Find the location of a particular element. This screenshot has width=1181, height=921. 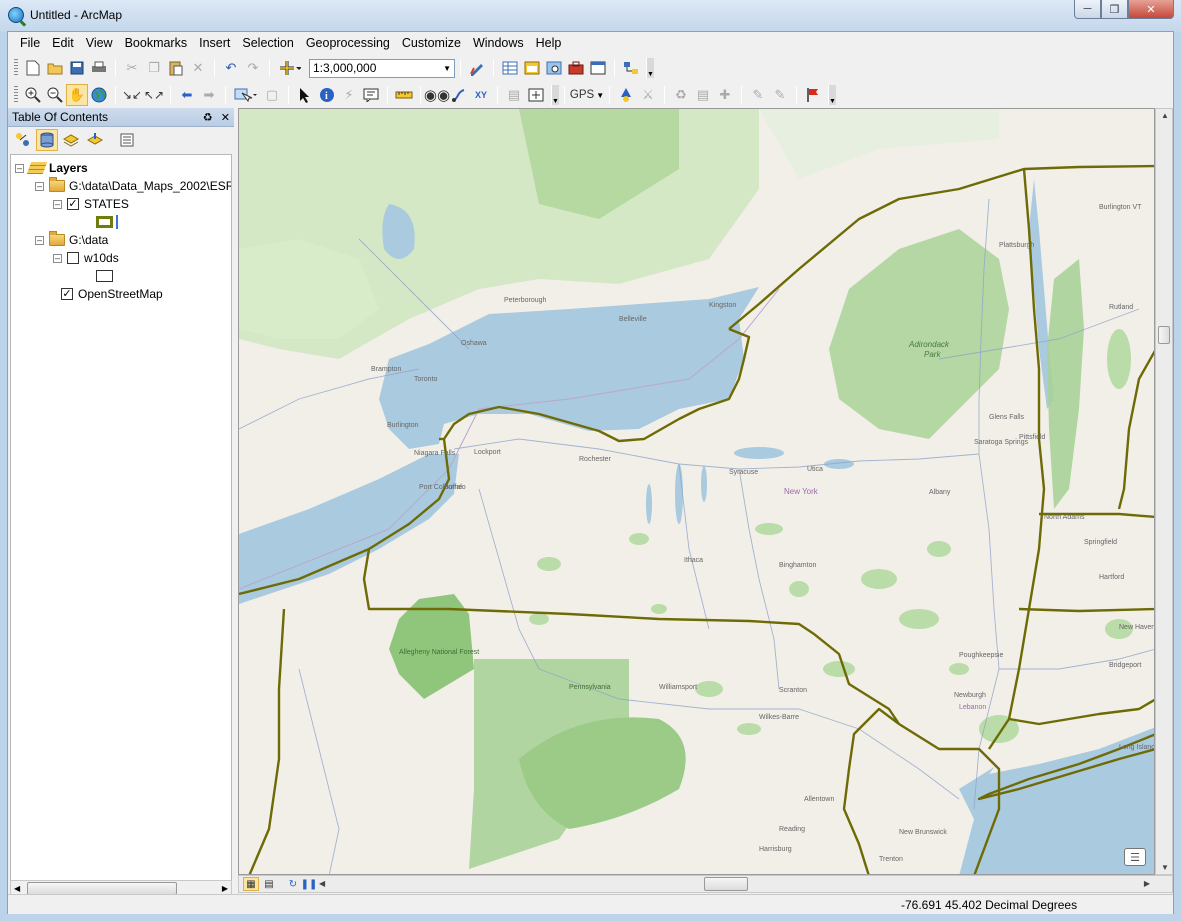

hyperlink-icon: ⚡ is located at coordinates (349, 95).